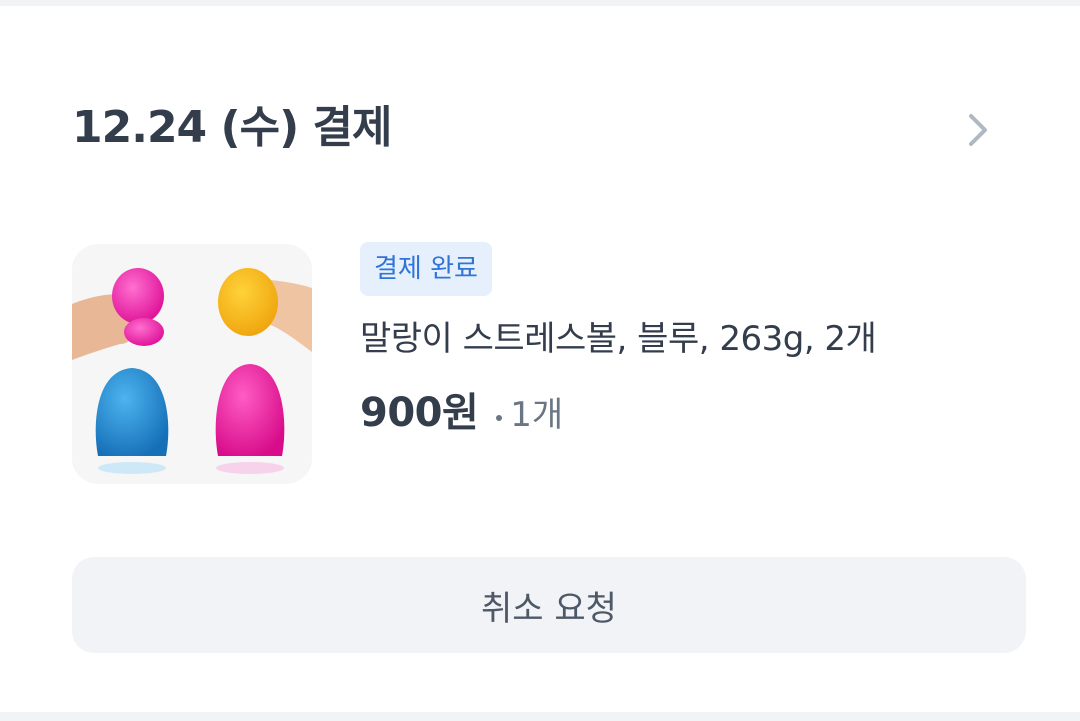 This screenshot has width=1080, height=721. What do you see at coordinates (978, 130) in the screenshot?
I see `chevron-right-icon` at bounding box center [978, 130].